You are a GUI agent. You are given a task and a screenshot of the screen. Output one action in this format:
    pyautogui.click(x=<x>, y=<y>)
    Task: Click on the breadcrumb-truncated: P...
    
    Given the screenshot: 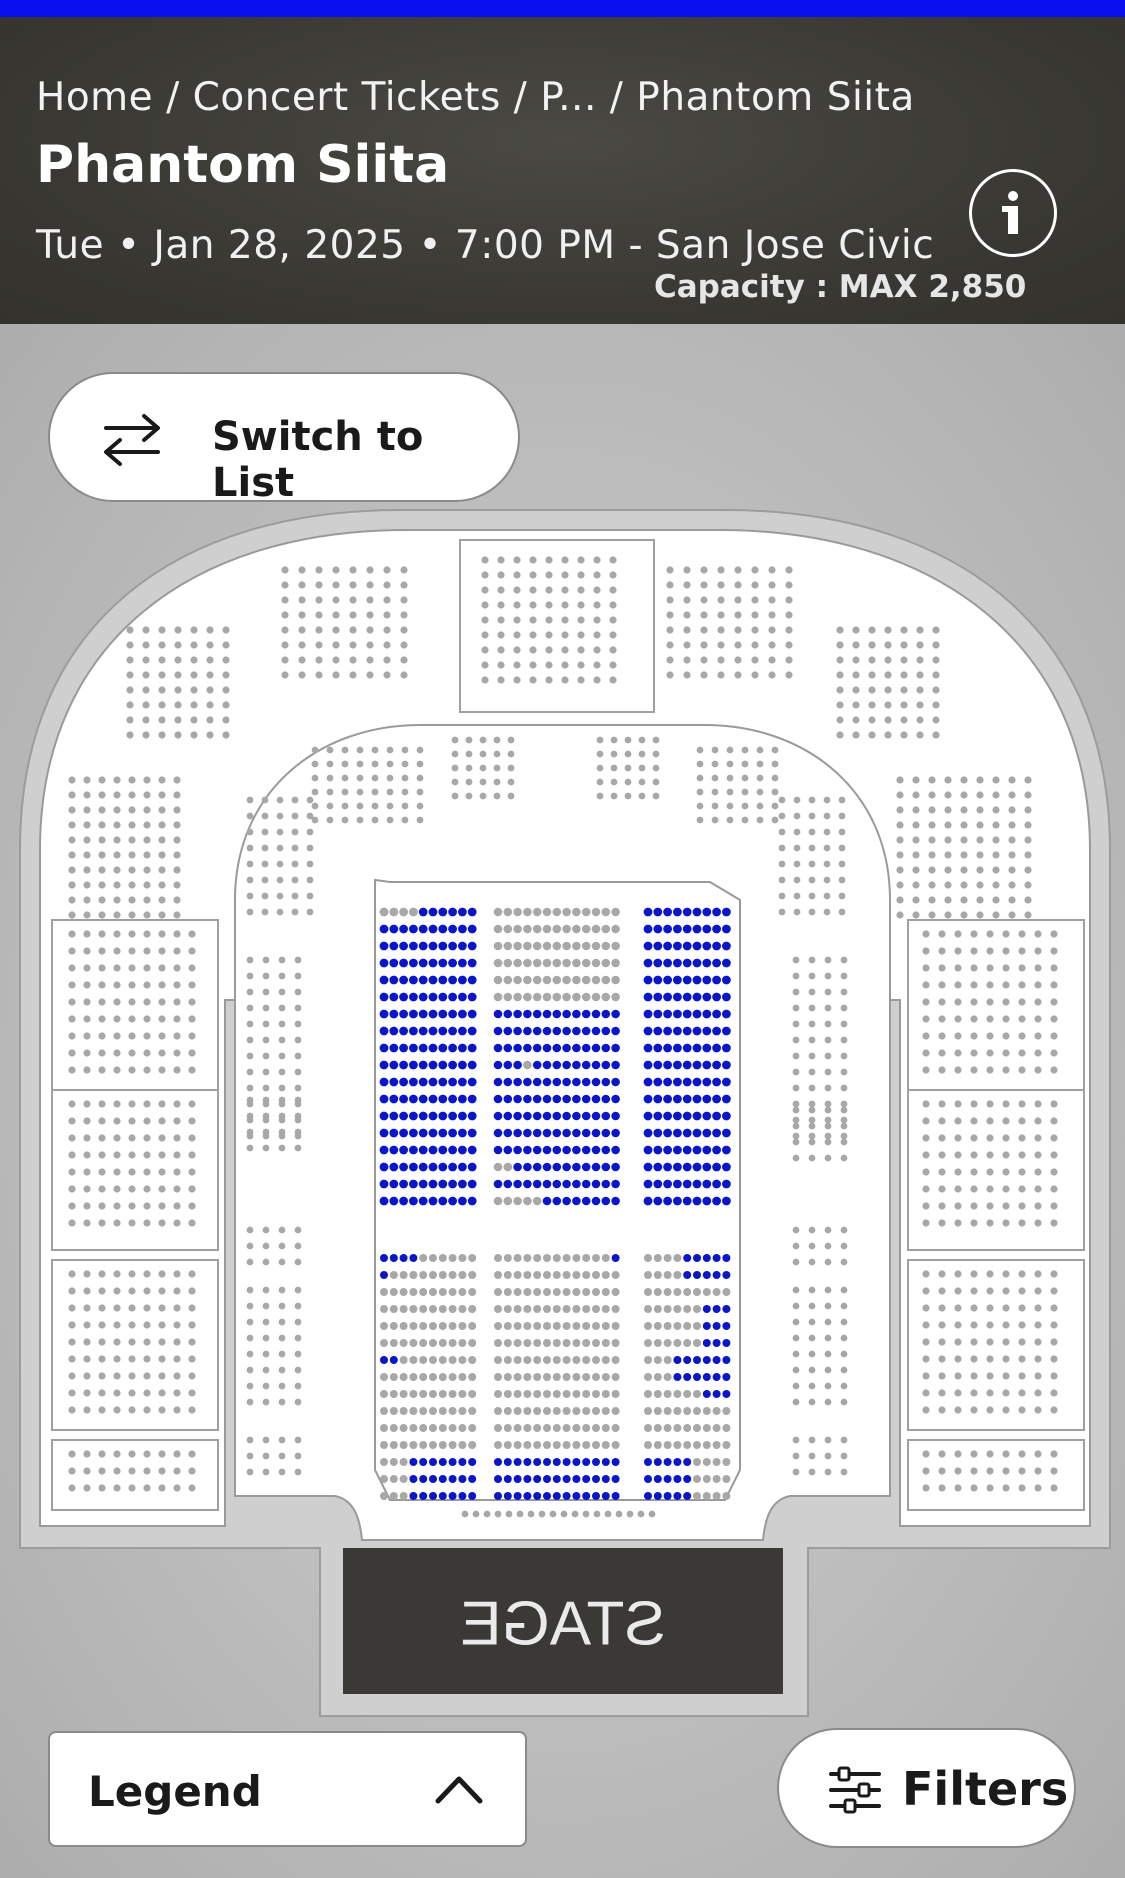 What is the action you would take?
    pyautogui.click(x=568, y=97)
    